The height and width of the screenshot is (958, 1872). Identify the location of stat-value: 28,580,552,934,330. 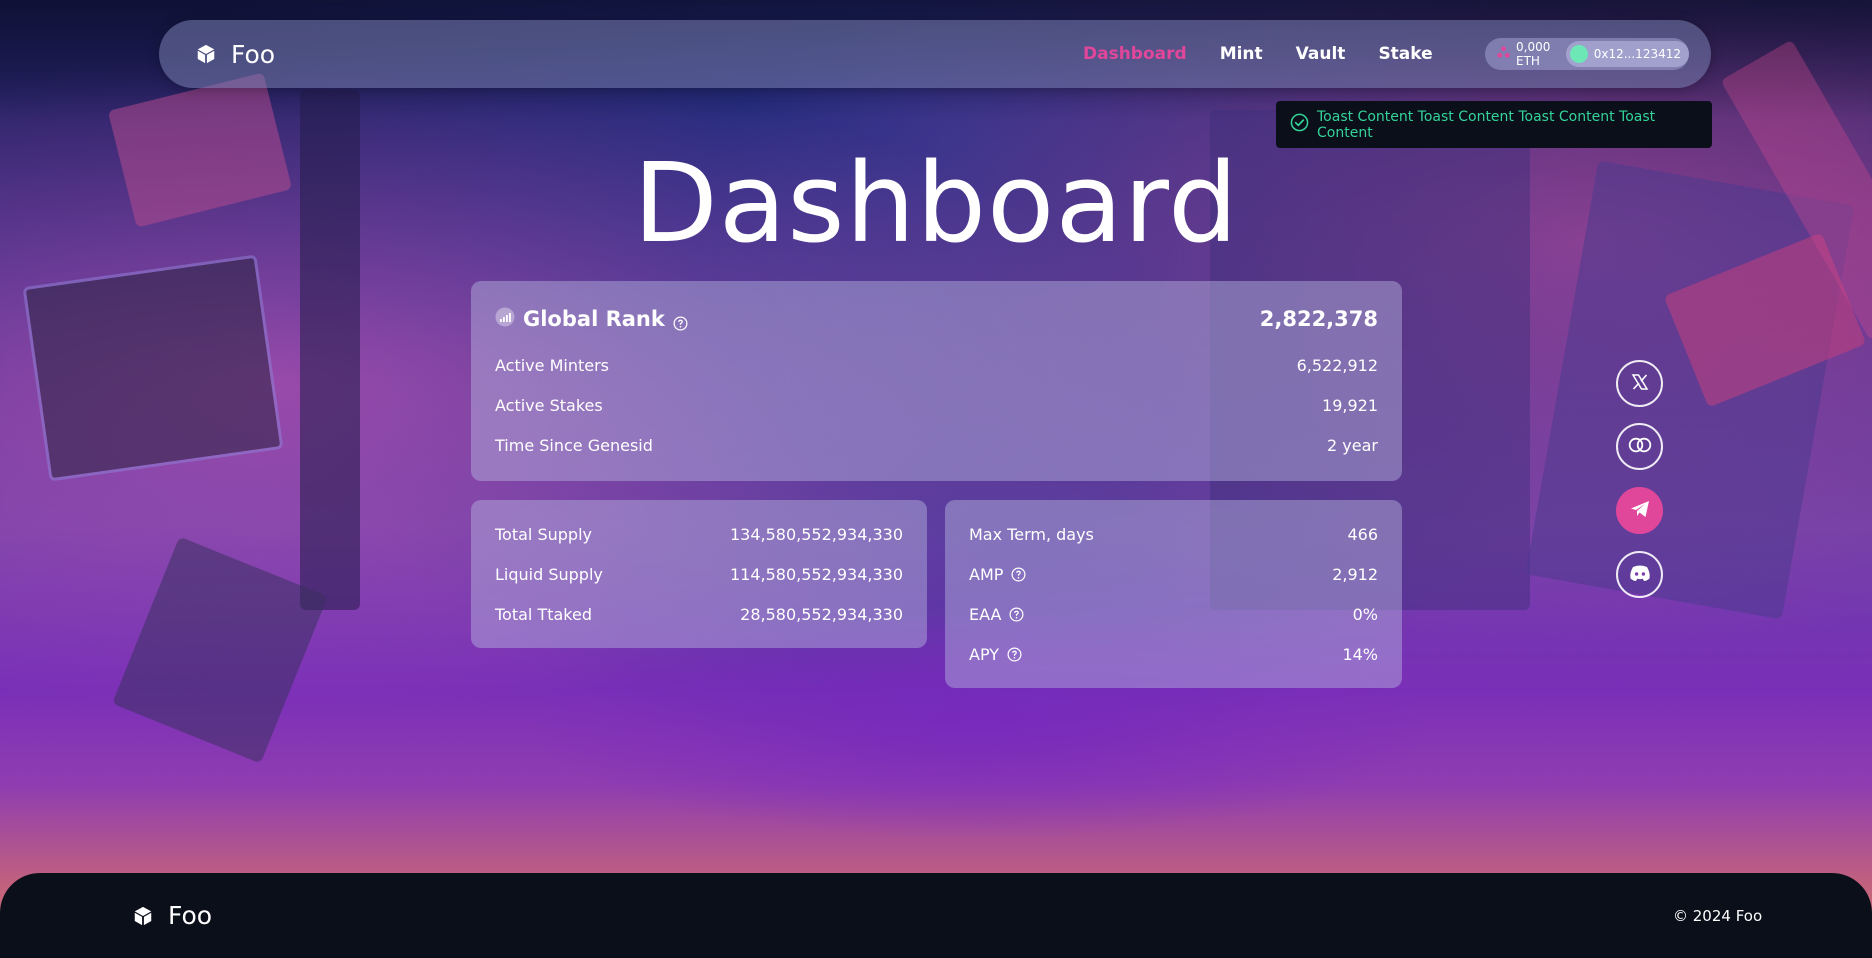
(821, 614).